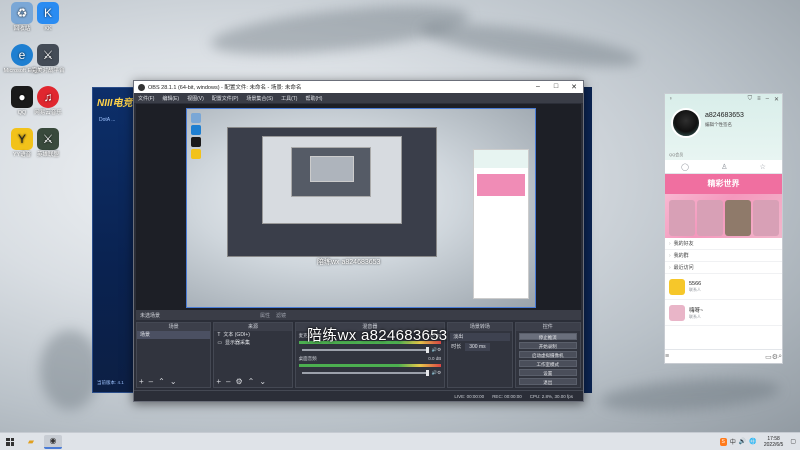 Image resolution: width=800 pixels, height=450 pixels. I want to click on menu-edit: 编辑(E), so click(170, 98).